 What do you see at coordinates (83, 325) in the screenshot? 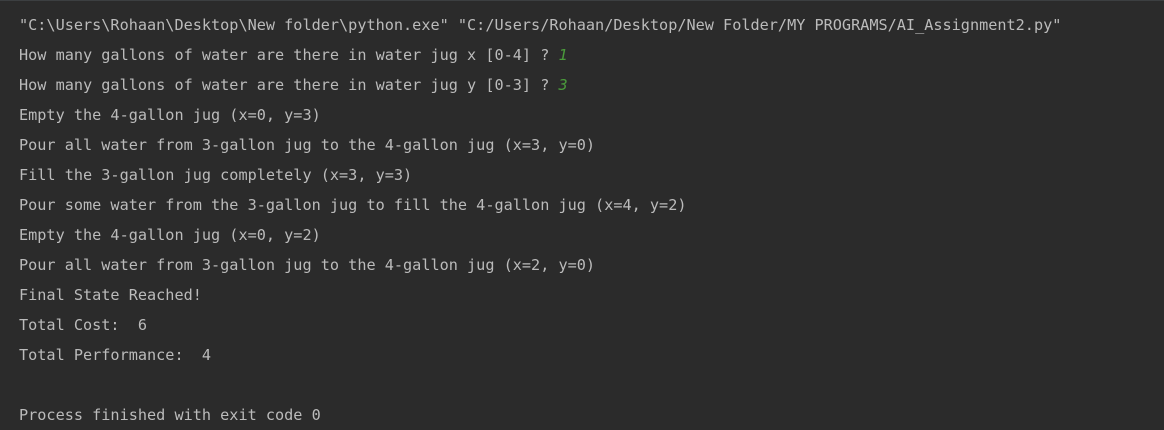
I see `total-cost-line: Total Cost: 6` at bounding box center [83, 325].